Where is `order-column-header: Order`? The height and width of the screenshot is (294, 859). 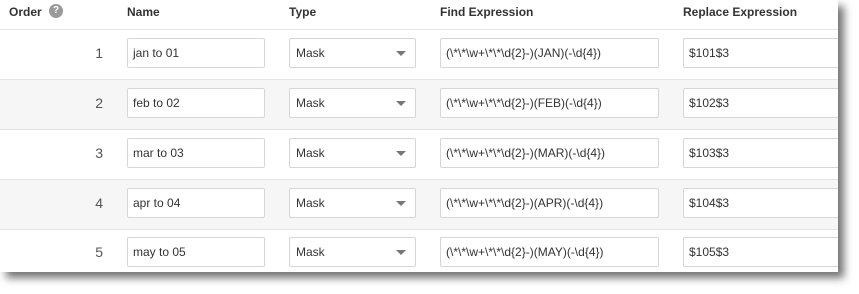
order-column-header: Order is located at coordinates (25, 12).